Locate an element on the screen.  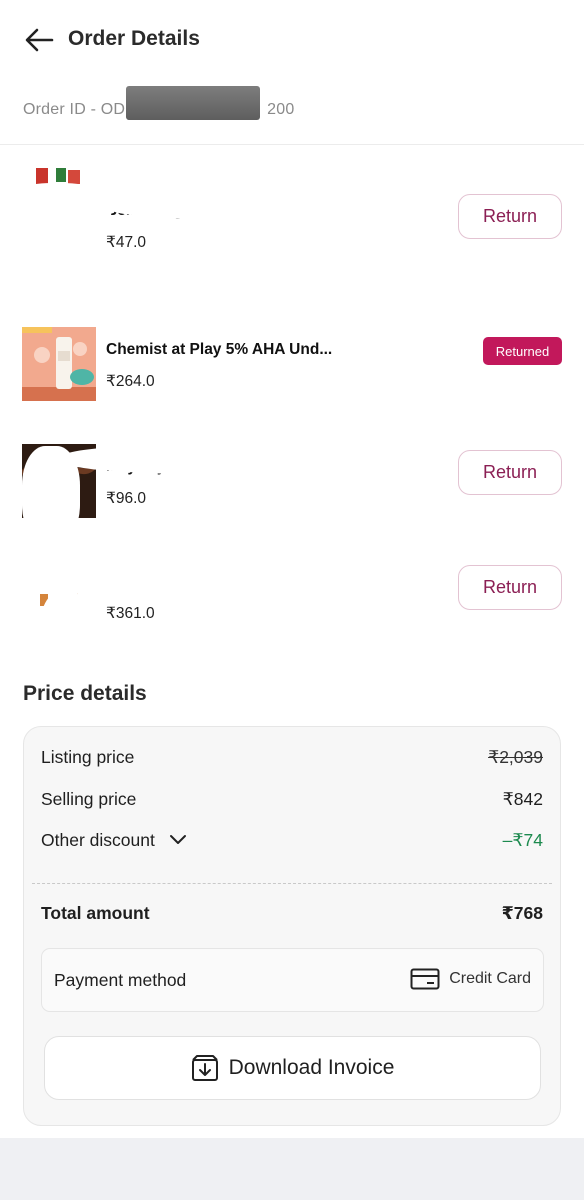
total-amount-value: ₹768 is located at coordinates (522, 912).